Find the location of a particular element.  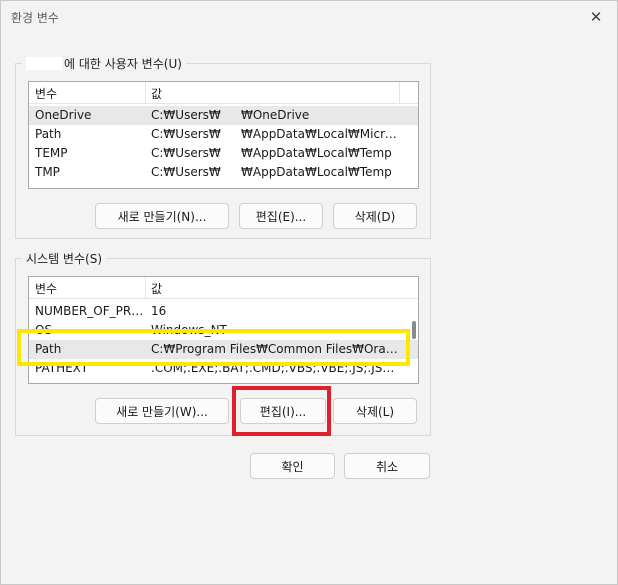

window-title: 환경 변수 is located at coordinates (35, 18).